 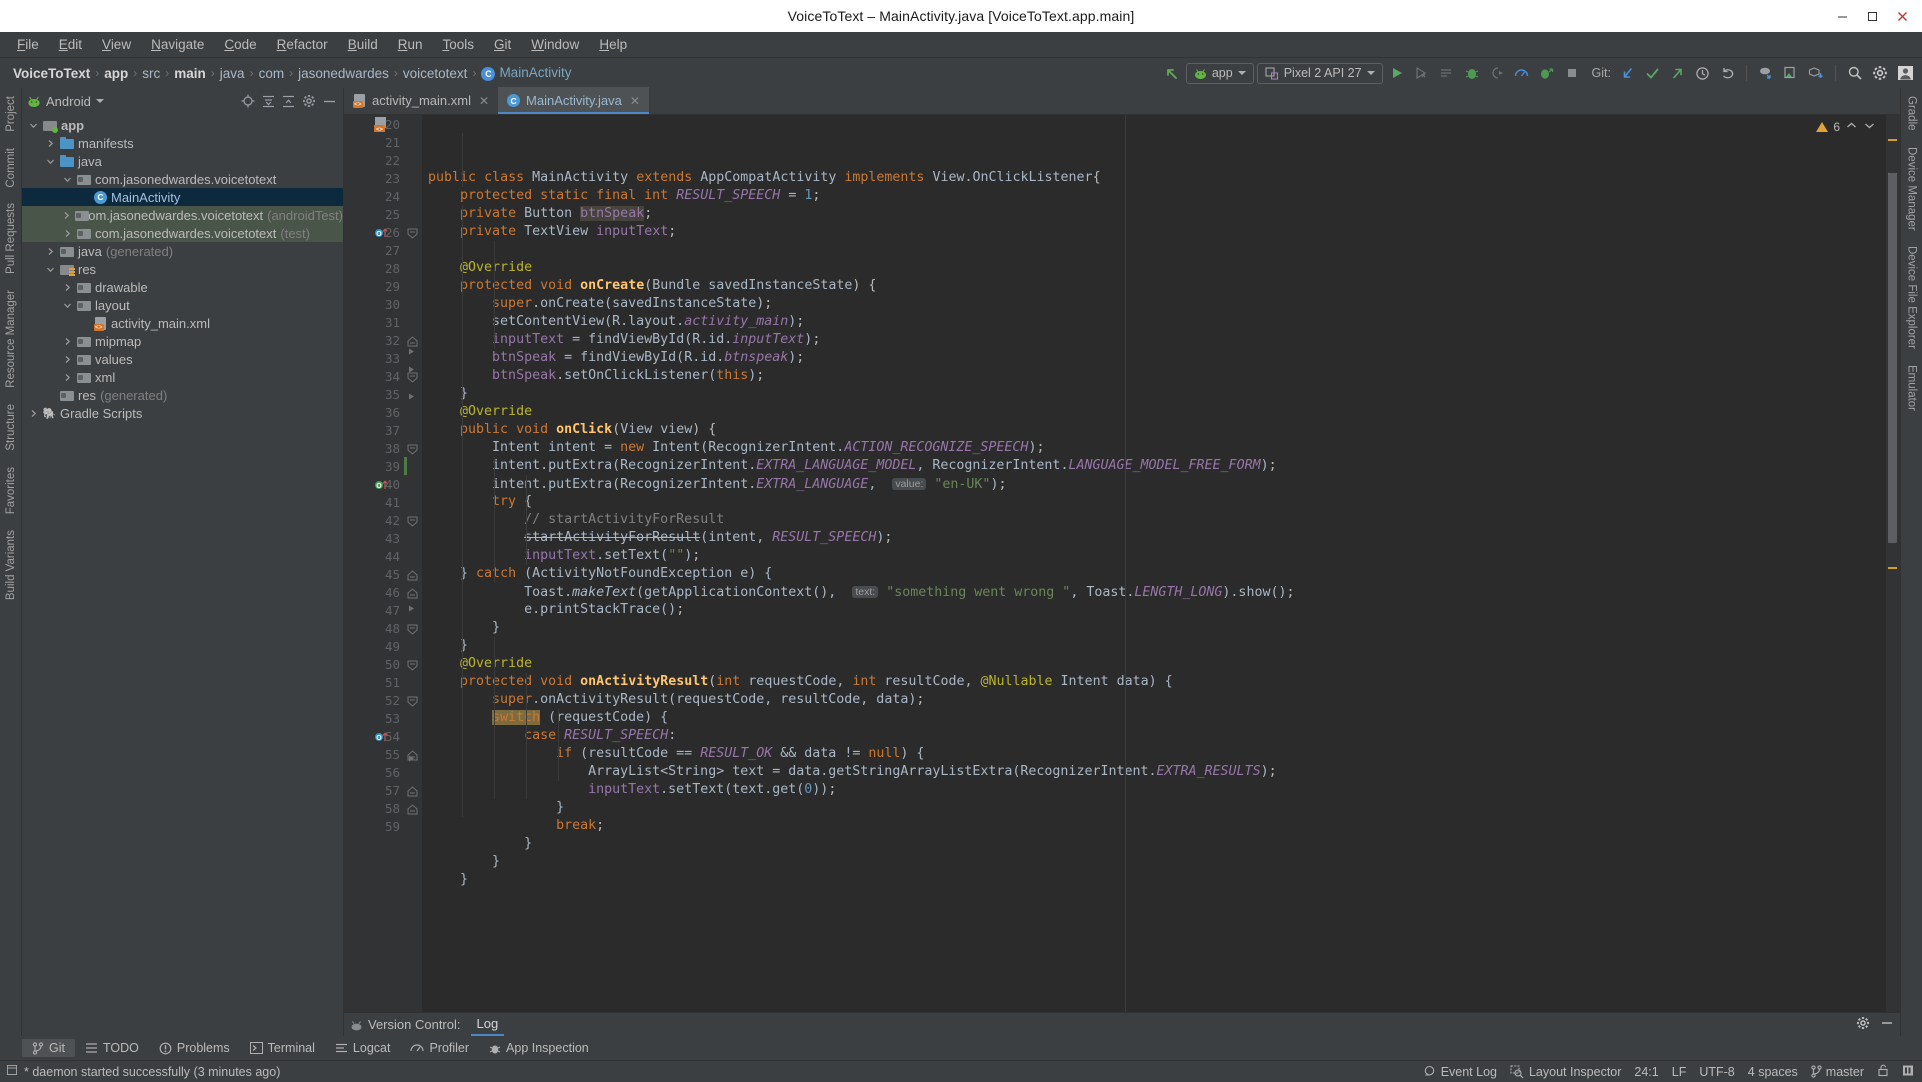 I want to click on layout-file-marker: <>, so click(x=381, y=126).